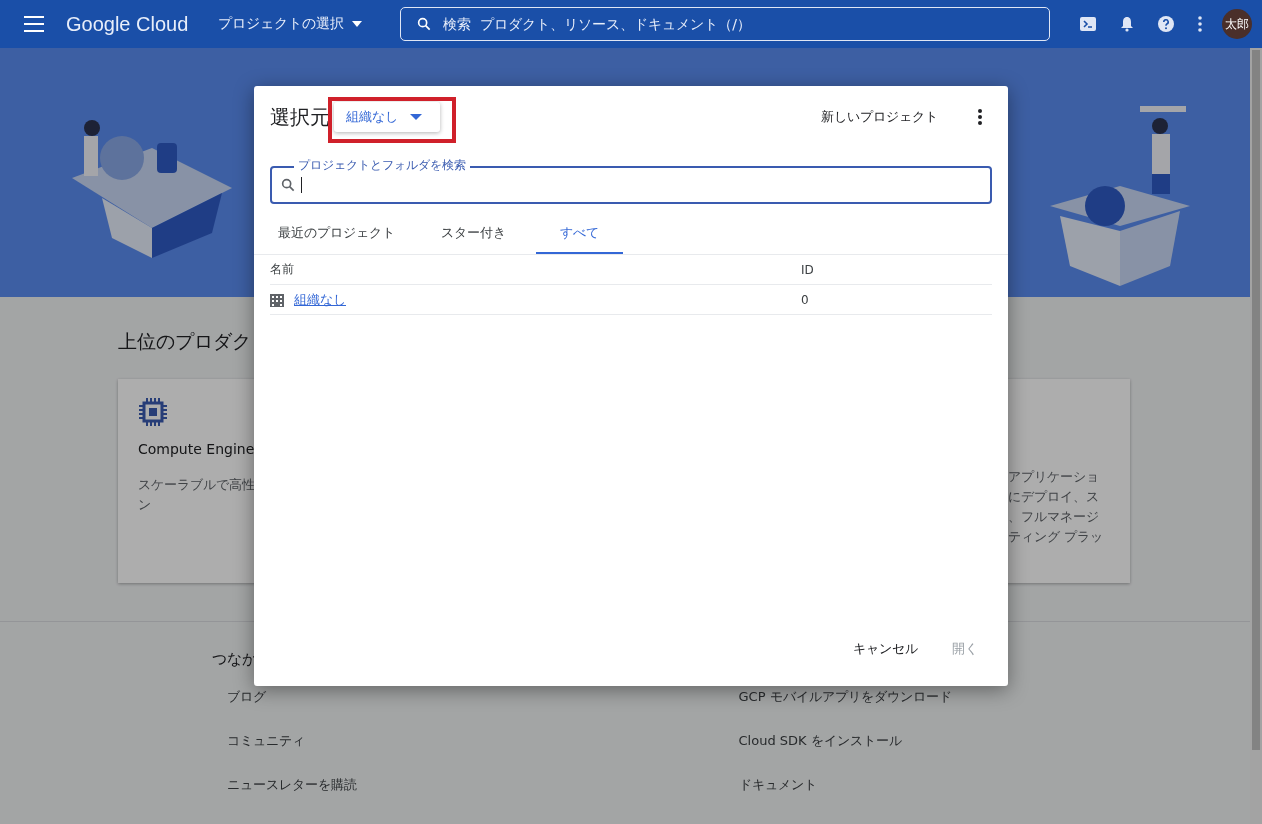 The width and height of the screenshot is (1262, 824). What do you see at coordinates (145, 505) in the screenshot?
I see `card-description: ン` at bounding box center [145, 505].